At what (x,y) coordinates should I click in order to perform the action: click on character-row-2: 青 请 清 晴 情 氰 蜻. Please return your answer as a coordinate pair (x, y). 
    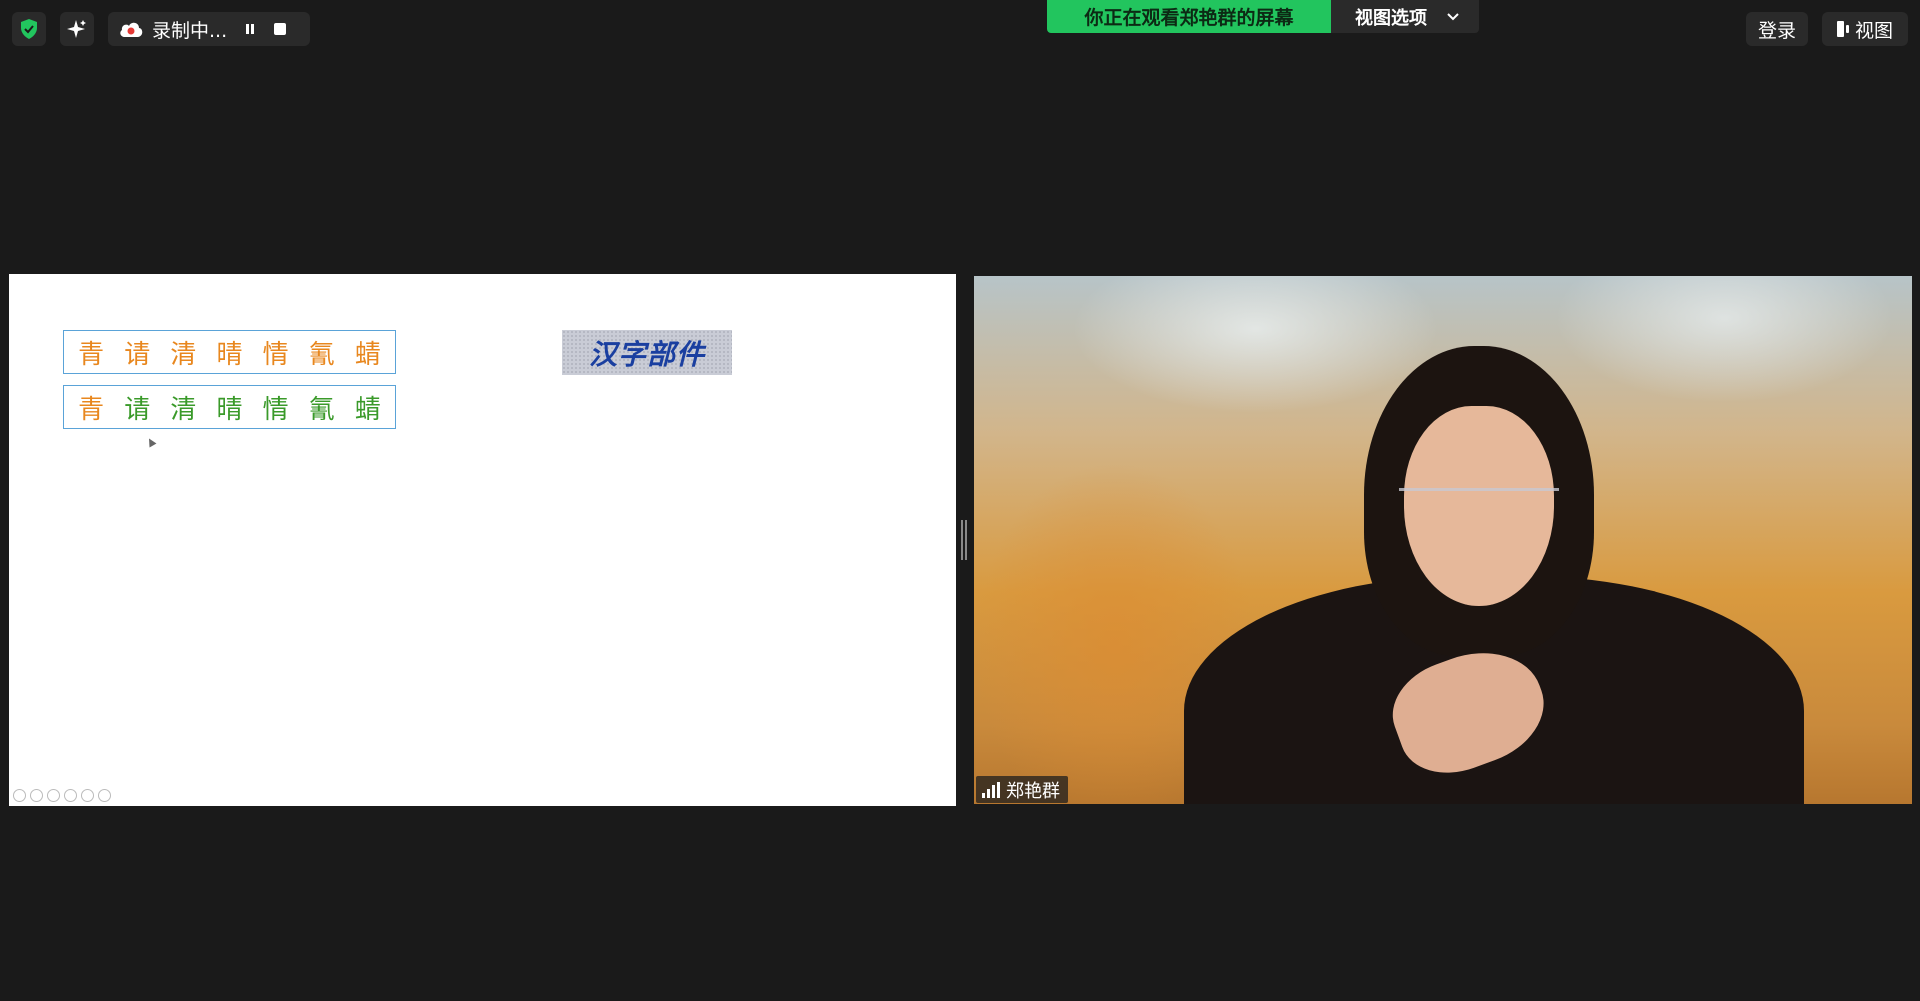
    Looking at the image, I should click on (229, 407).